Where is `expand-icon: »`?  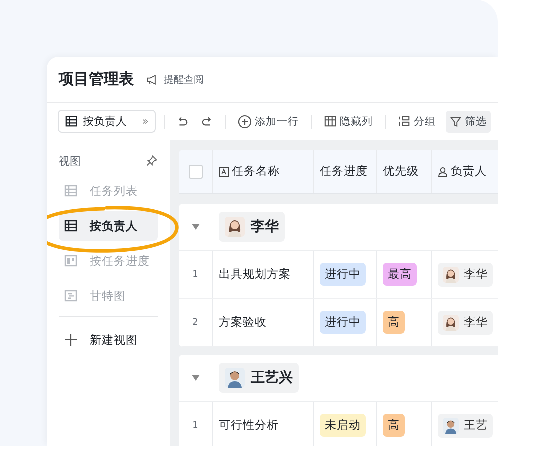 expand-icon: » is located at coordinates (145, 121).